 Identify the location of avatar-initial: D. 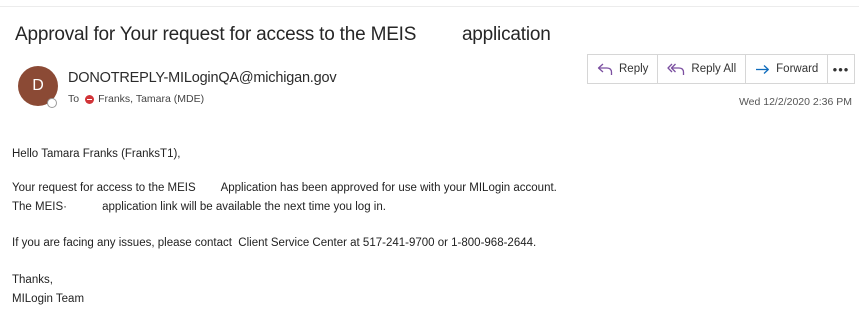
(38, 85).